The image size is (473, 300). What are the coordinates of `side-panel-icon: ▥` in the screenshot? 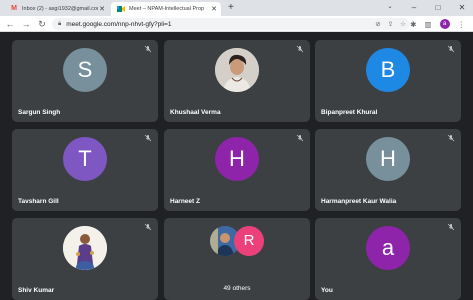 It's located at (427, 24).